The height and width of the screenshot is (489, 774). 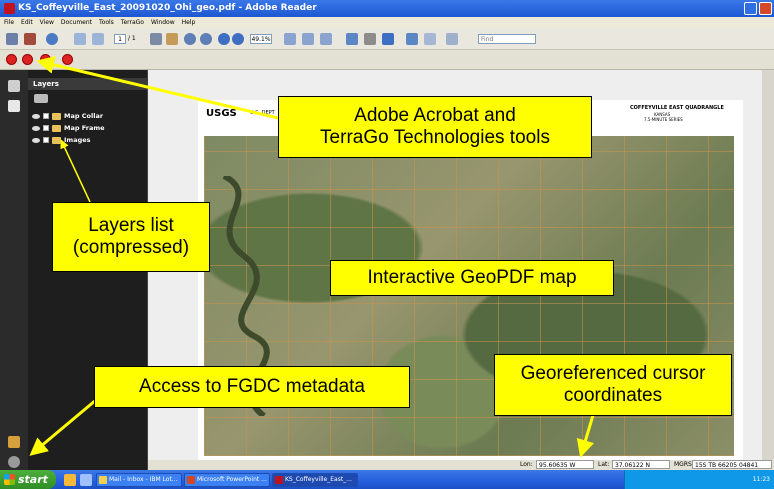 I want to click on typewriter-icon, so click(x=430, y=39).